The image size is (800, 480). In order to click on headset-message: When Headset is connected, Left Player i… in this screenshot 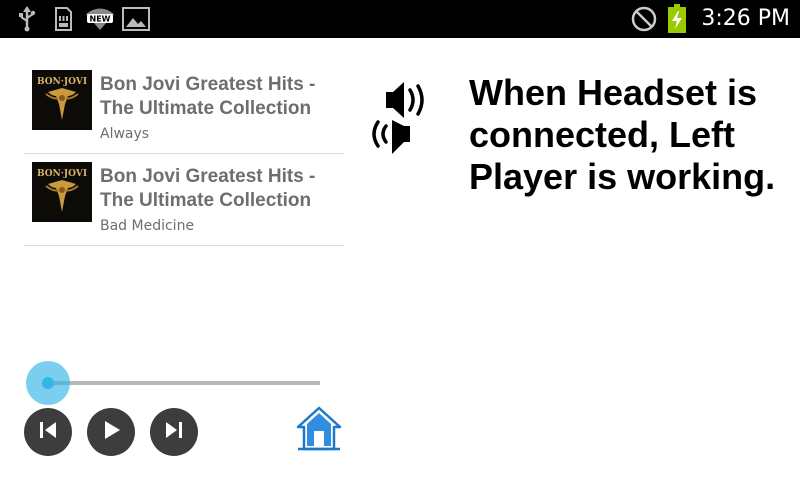, I will do `click(622, 134)`.